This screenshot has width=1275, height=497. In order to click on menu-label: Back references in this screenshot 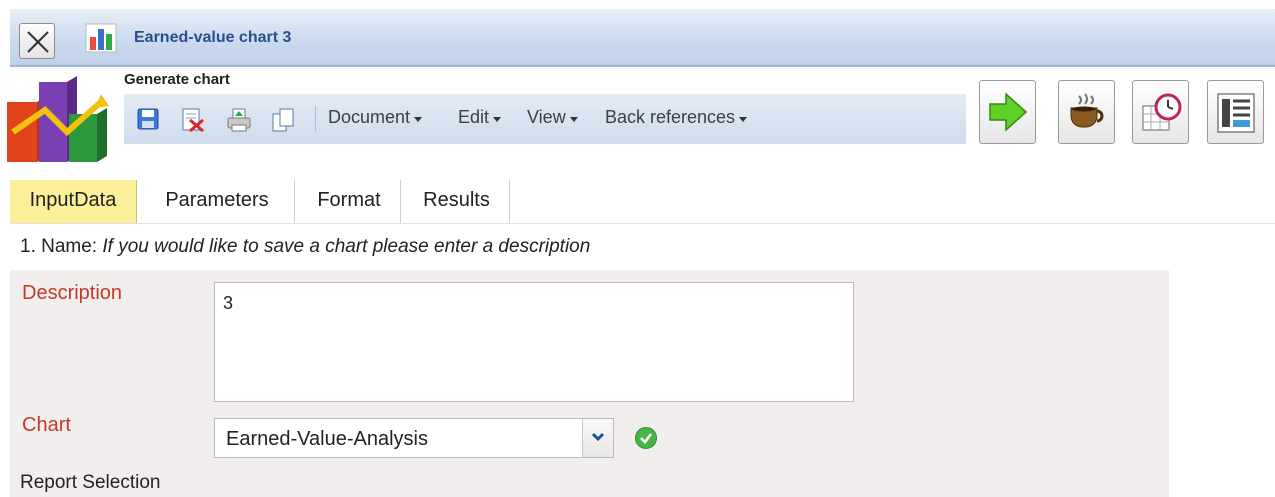, I will do `click(670, 117)`.